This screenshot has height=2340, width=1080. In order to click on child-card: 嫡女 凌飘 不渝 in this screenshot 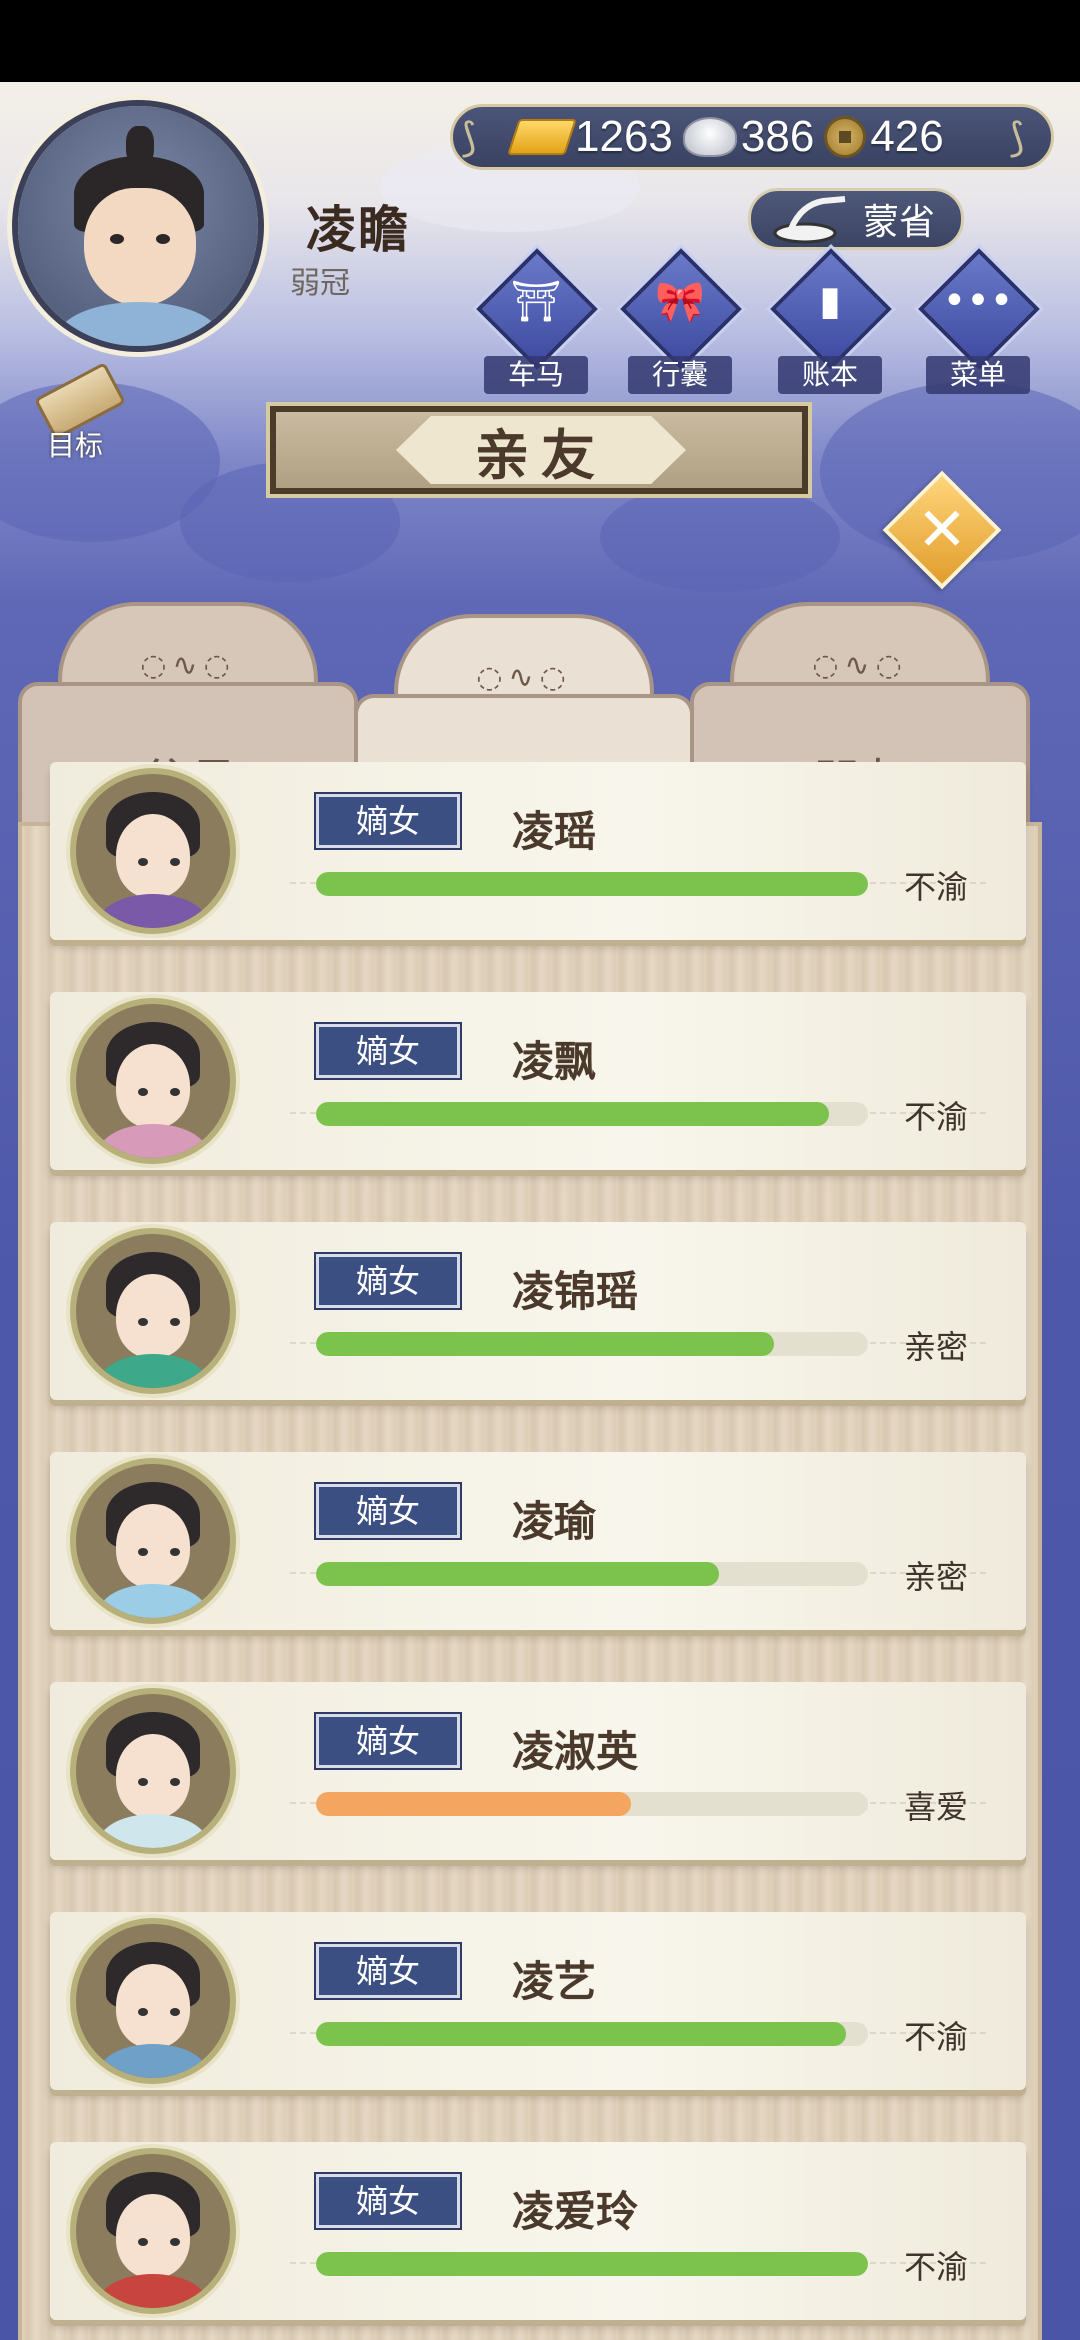, I will do `click(538, 1081)`.